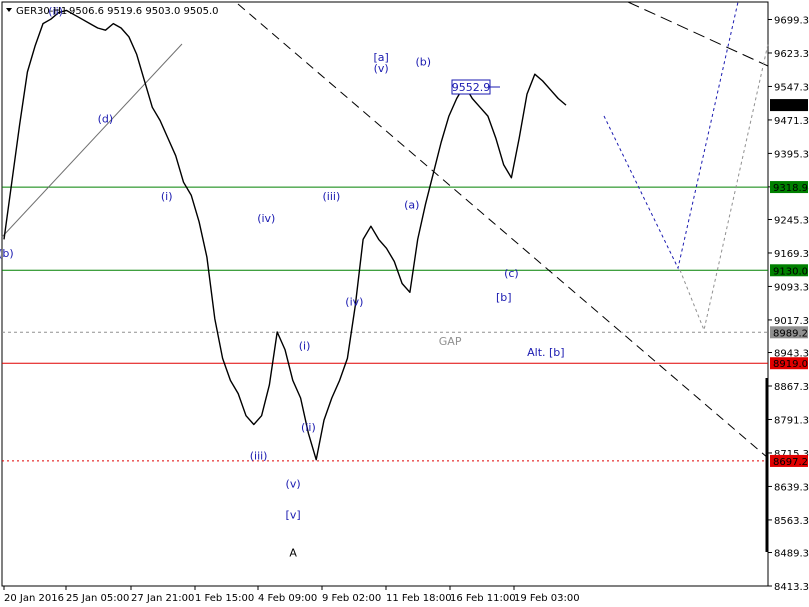 The image size is (809, 607). What do you see at coordinates (791, 154) in the screenshot?
I see `y-tick-label: 9395.3` at bounding box center [791, 154].